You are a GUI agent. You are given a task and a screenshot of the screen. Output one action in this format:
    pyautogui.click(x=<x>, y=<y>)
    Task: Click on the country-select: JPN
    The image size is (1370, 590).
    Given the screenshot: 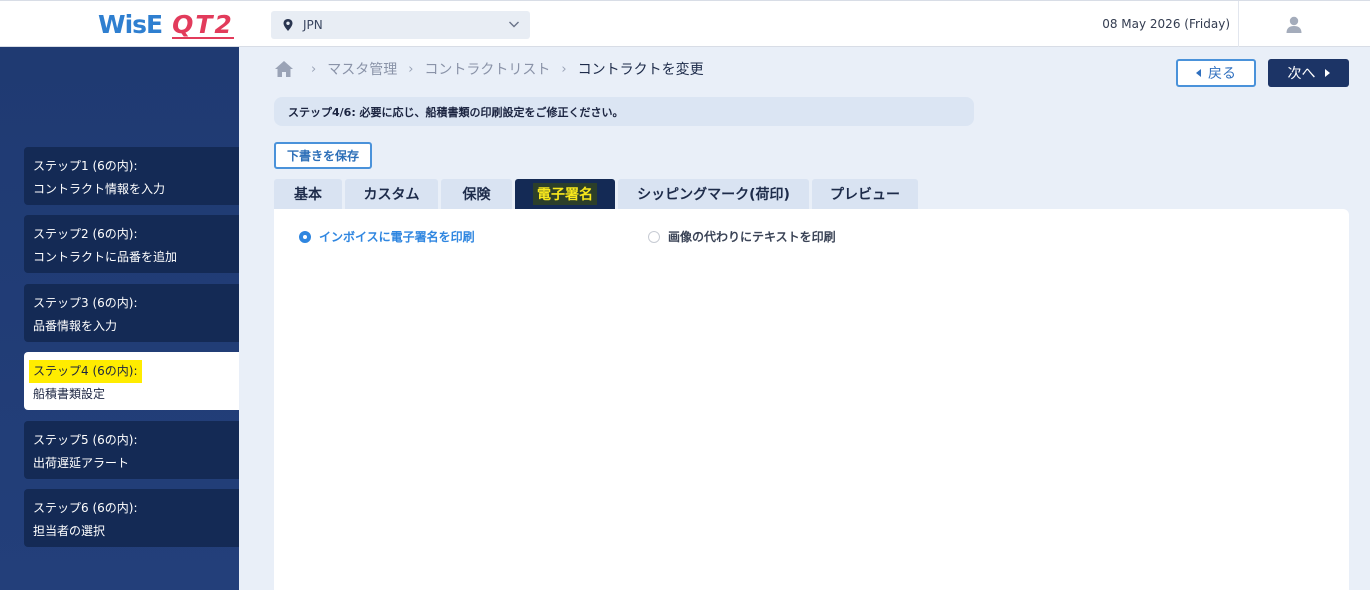 What is the action you would take?
    pyautogui.click(x=400, y=25)
    